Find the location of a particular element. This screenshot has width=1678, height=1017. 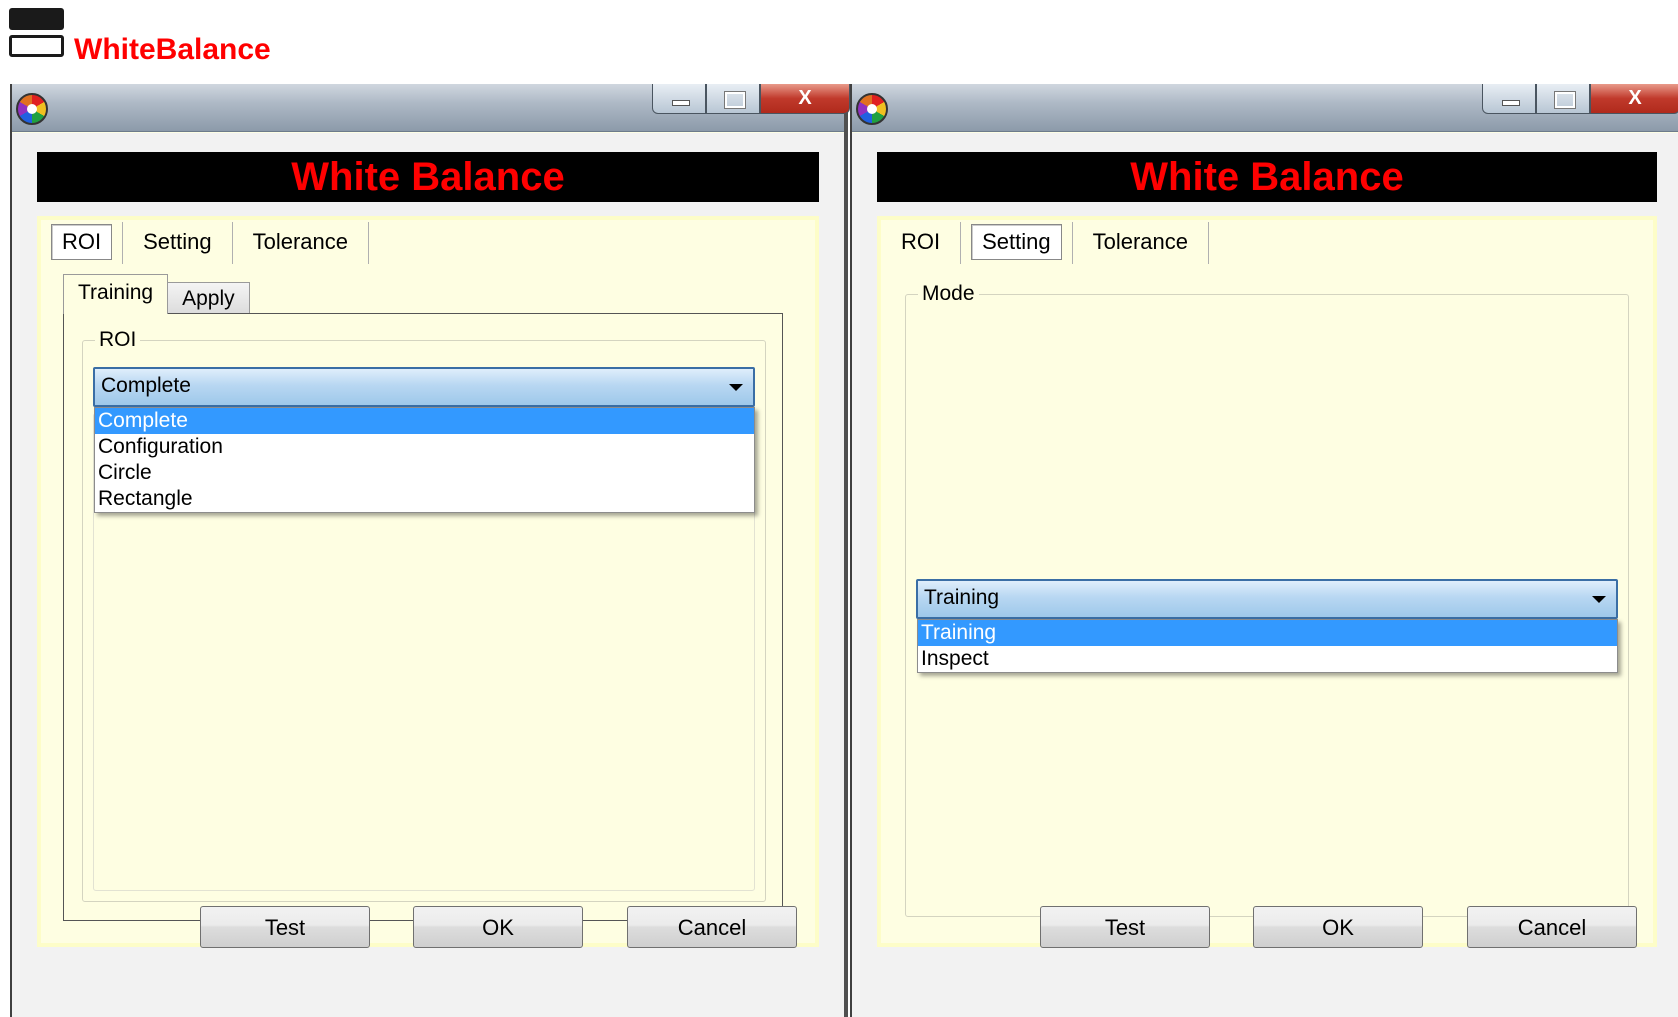

roi-dropdown-list: Complete Configuration Circle Rectangle is located at coordinates (424, 460).